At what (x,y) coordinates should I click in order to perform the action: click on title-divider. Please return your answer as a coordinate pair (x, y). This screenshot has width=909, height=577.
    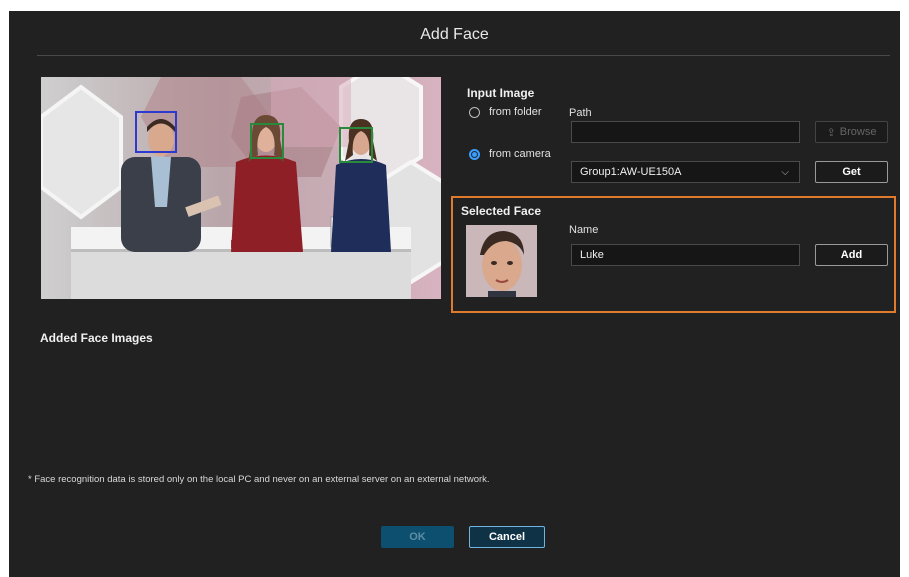
    Looking at the image, I should click on (463, 55).